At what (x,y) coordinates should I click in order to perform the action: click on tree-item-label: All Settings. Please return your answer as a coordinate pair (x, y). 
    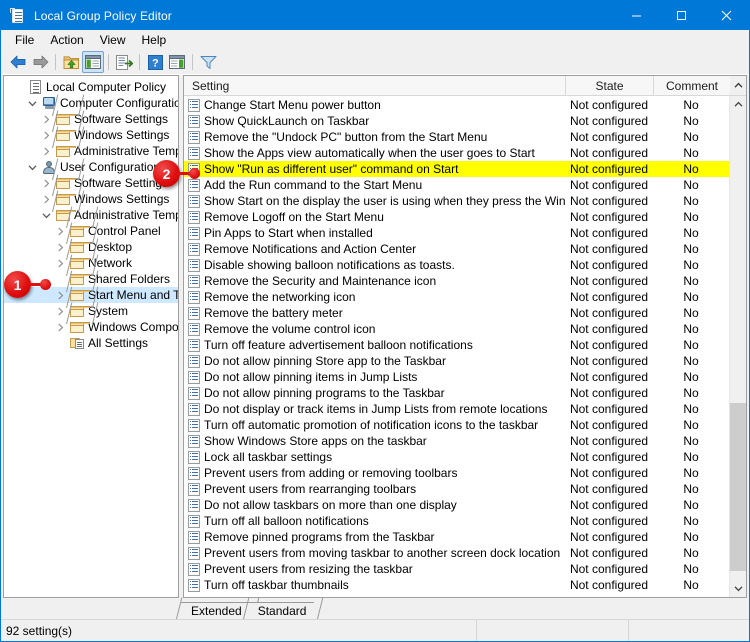
    Looking at the image, I should click on (118, 343).